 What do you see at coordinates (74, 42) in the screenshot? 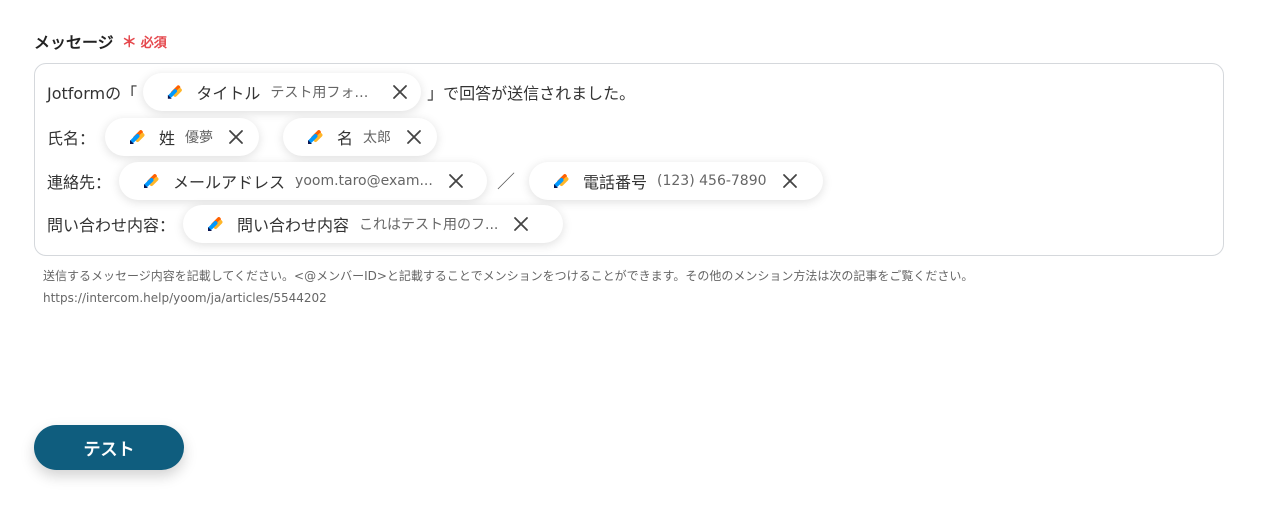
I see `field-label-text: メッセージ` at bounding box center [74, 42].